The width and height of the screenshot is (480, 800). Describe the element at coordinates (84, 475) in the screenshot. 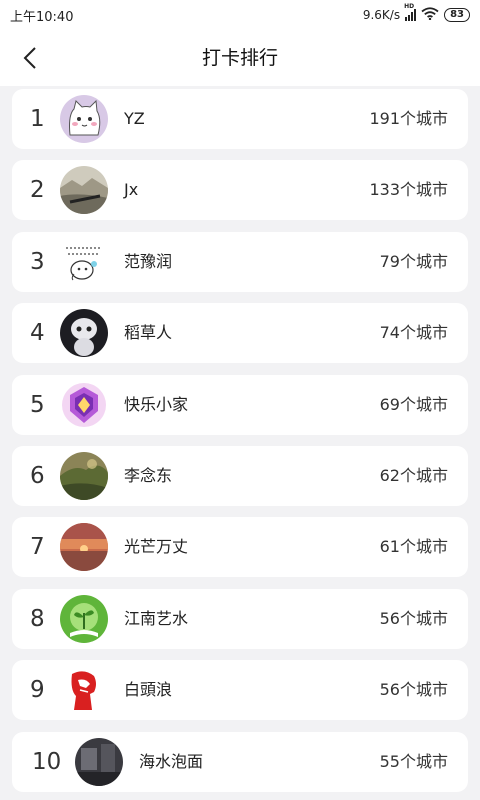

I see `forest-landscape-avatar` at that location.